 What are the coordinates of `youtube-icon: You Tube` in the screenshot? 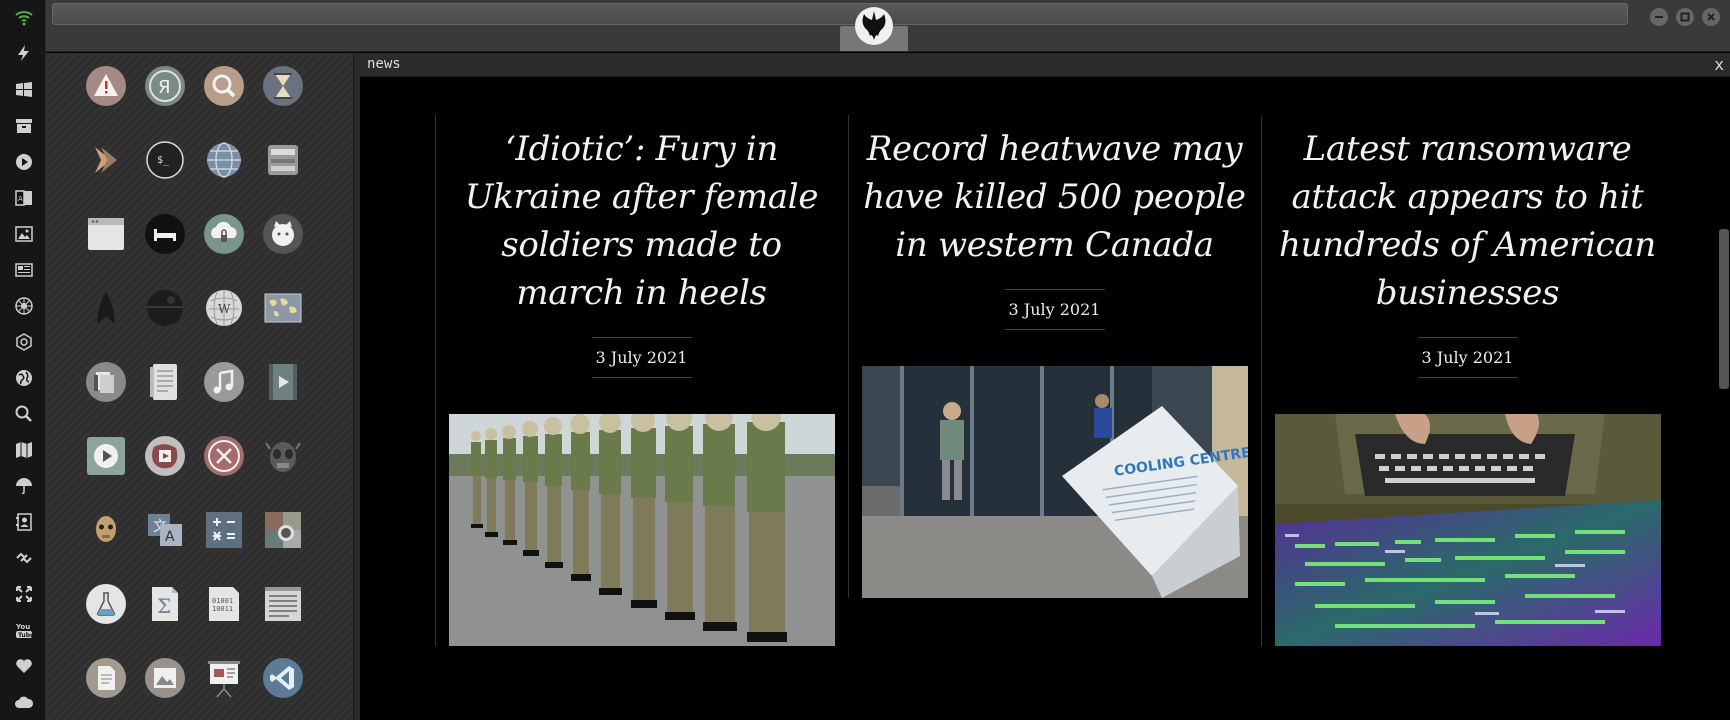 It's located at (24, 630).